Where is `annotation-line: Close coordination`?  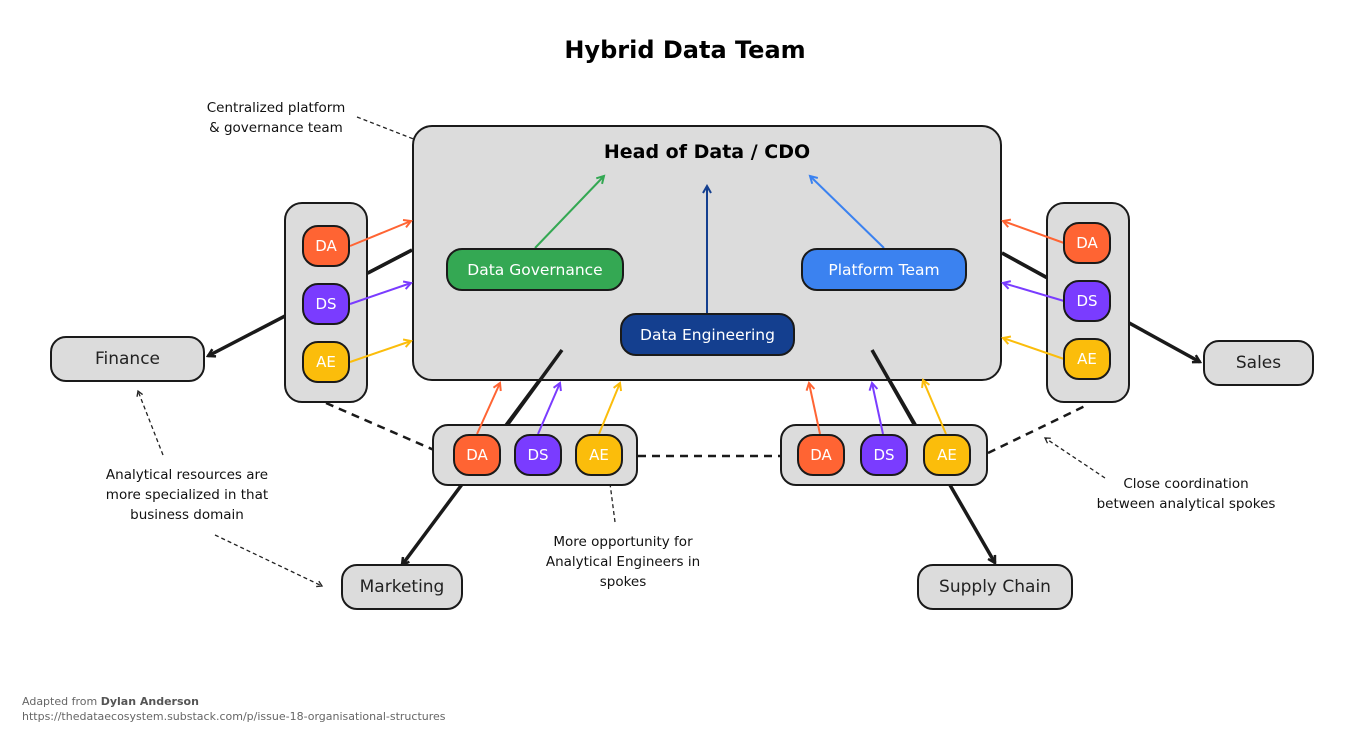
annotation-line: Close coordination is located at coordinates (1186, 484).